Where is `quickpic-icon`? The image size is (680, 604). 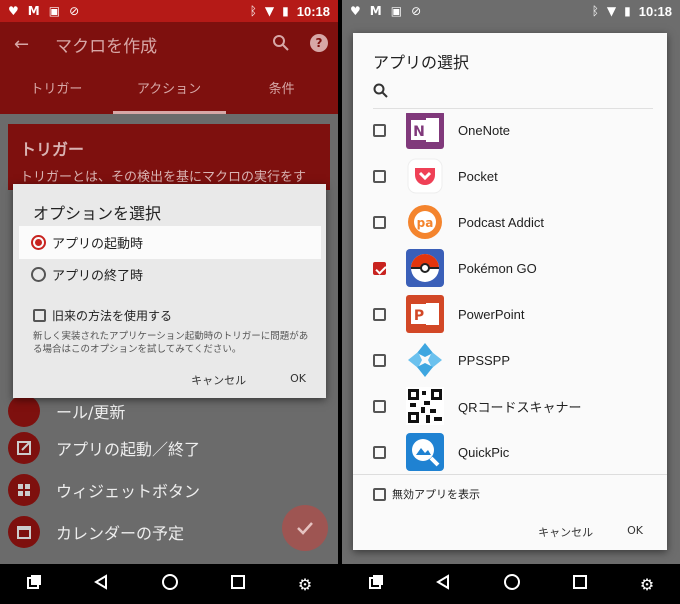 quickpic-icon is located at coordinates (425, 452).